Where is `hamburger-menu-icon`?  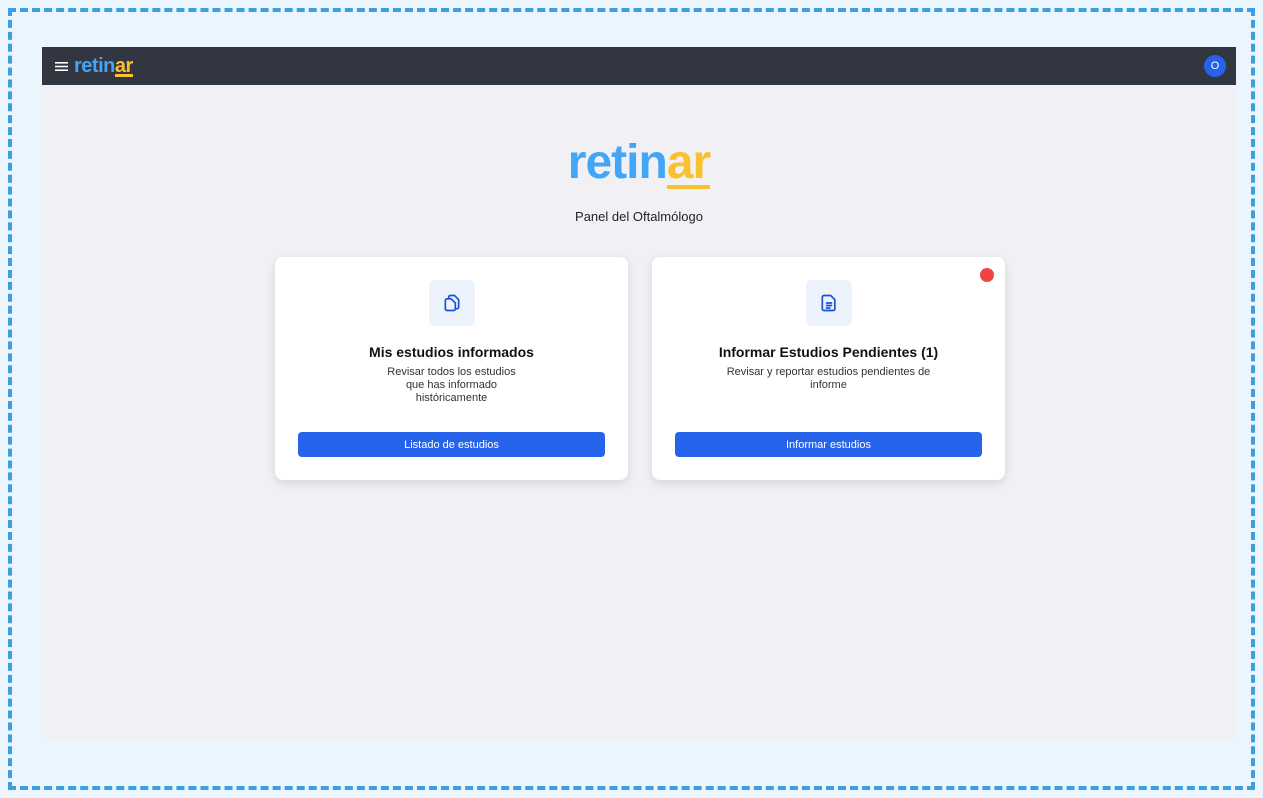
hamburger-menu-icon is located at coordinates (61, 66).